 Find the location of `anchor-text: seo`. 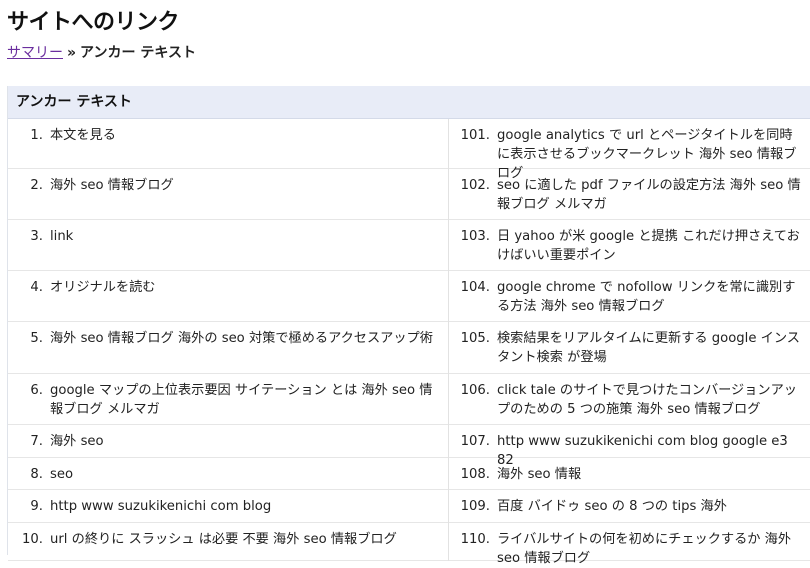

anchor-text: seo is located at coordinates (62, 474).